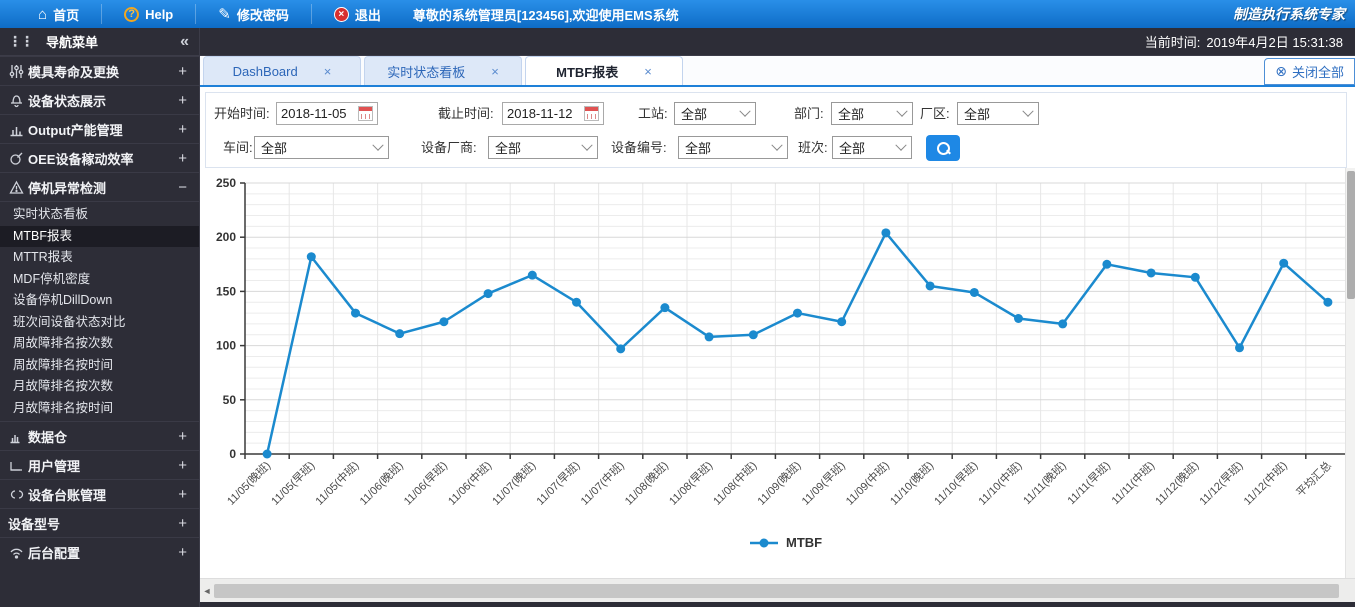 This screenshot has height=607, width=1355. Describe the element at coordinates (99, 157) in the screenshot. I see `sidebar-item-oee-efficiency: OEE设备稼动效率 +` at that location.